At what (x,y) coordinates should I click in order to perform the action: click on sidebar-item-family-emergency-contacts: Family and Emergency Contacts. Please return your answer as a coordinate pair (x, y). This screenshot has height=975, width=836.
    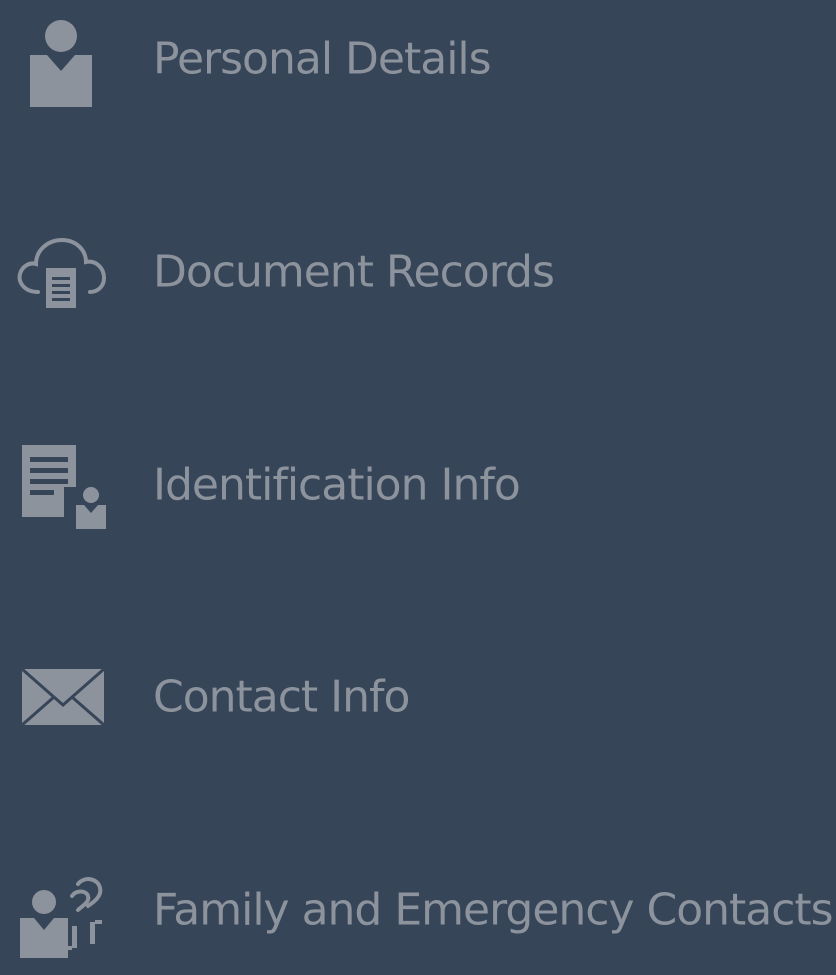
    Looking at the image, I should click on (418, 910).